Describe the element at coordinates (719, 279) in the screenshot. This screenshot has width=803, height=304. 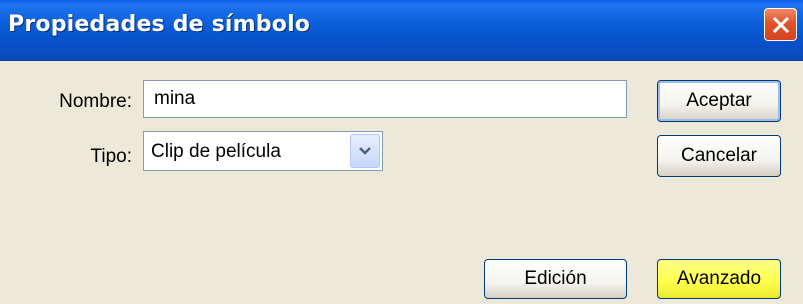
I see `advanced-button: Avanzado` at that location.